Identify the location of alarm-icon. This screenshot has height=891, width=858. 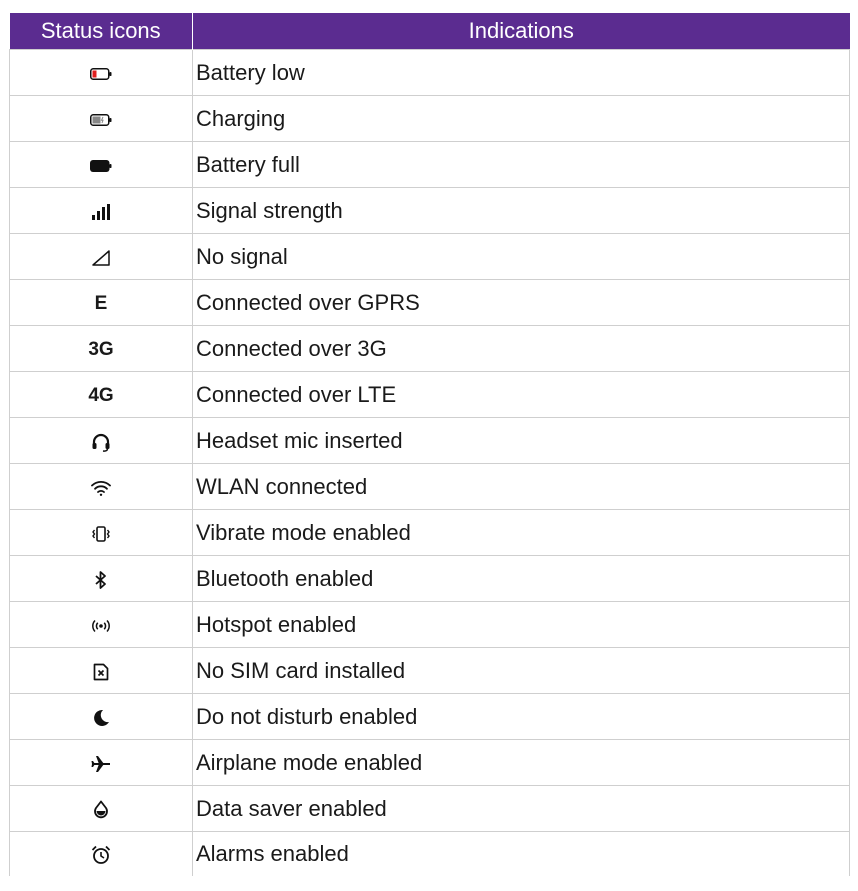
(101, 855).